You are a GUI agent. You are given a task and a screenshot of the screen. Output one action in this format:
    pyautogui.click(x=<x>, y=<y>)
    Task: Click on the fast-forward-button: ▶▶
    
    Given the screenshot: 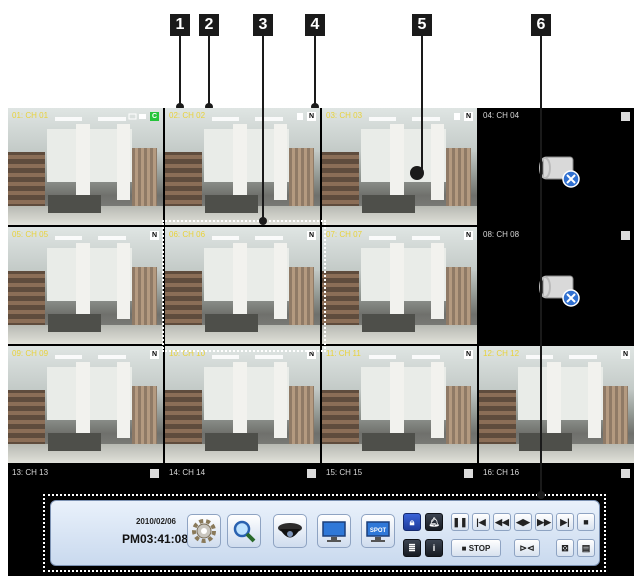 What is the action you would take?
    pyautogui.click(x=544, y=522)
    